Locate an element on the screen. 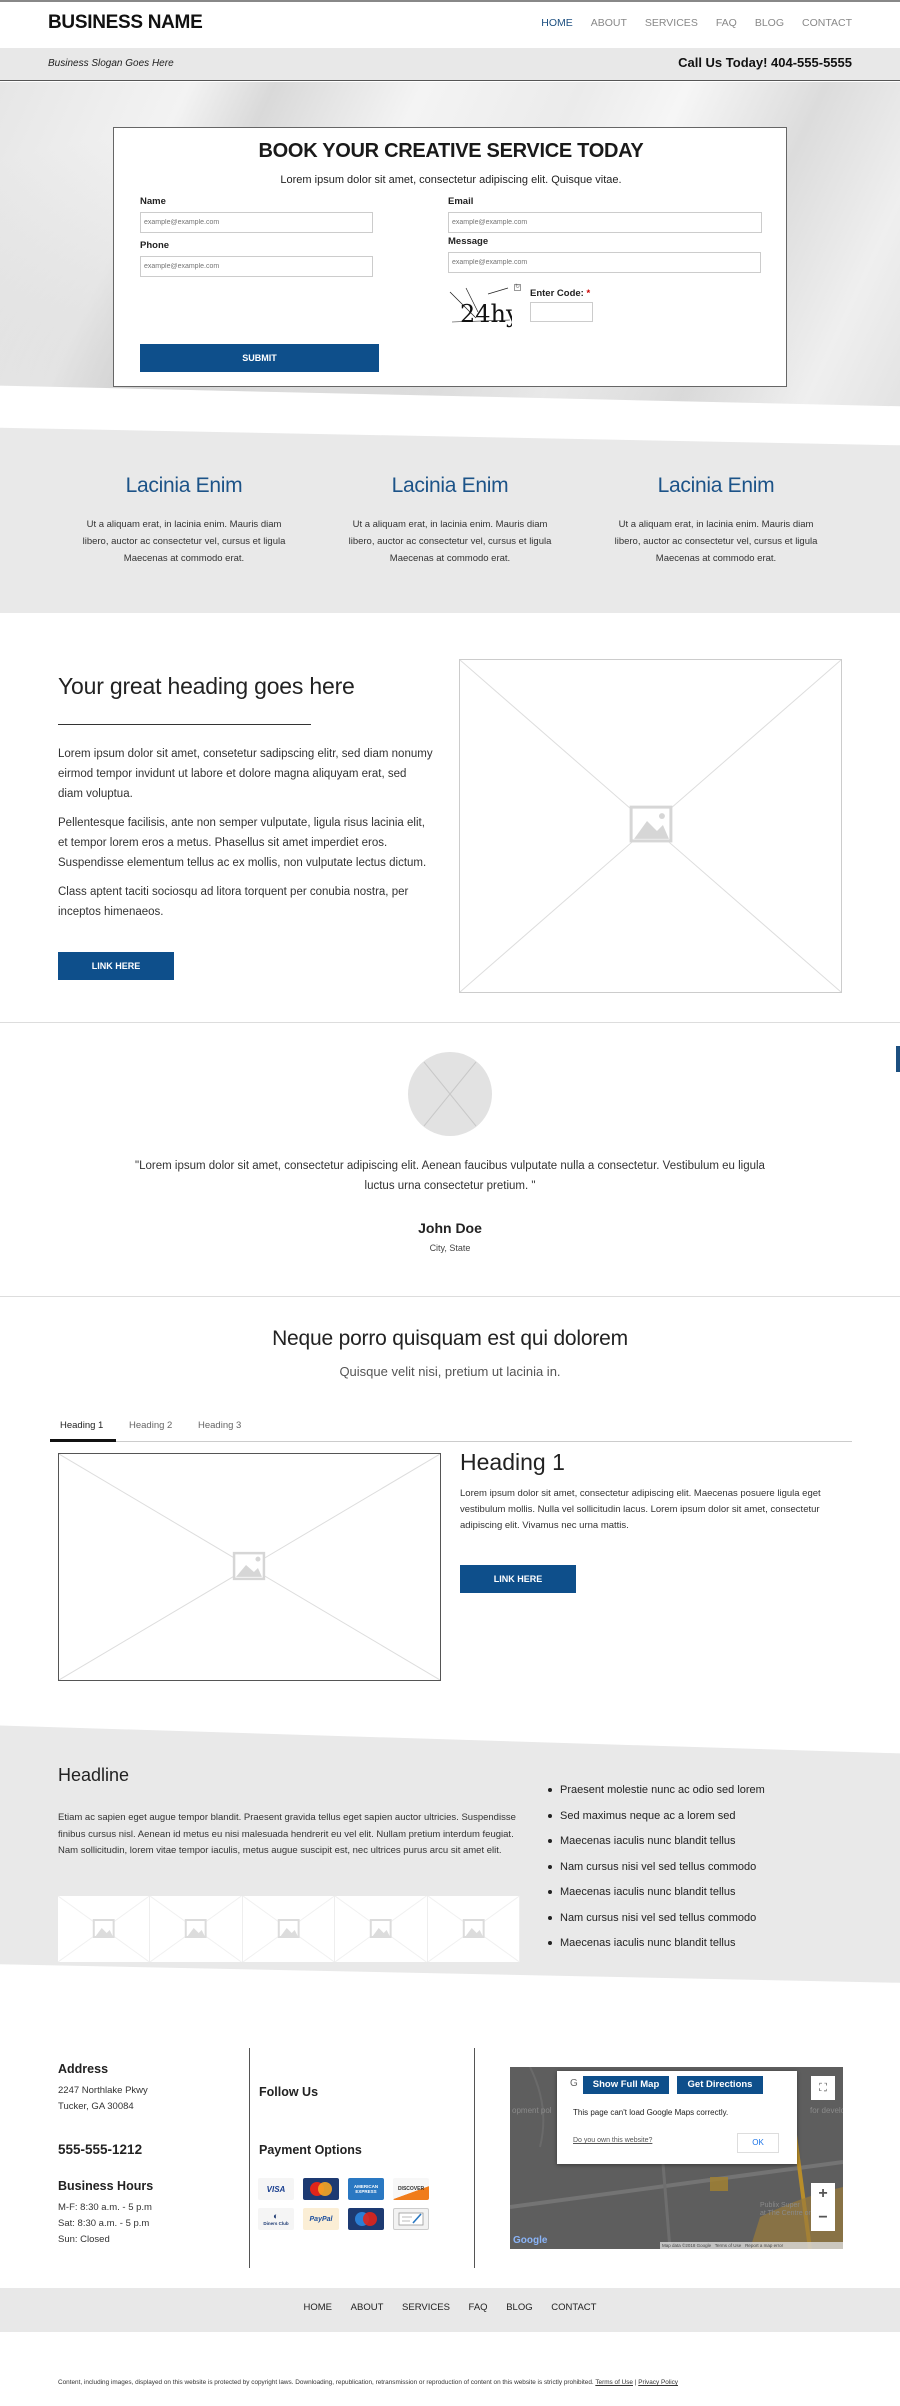 The height and width of the screenshot is (2406, 900). diners-club-text: Diners Club is located at coordinates (276, 2223).